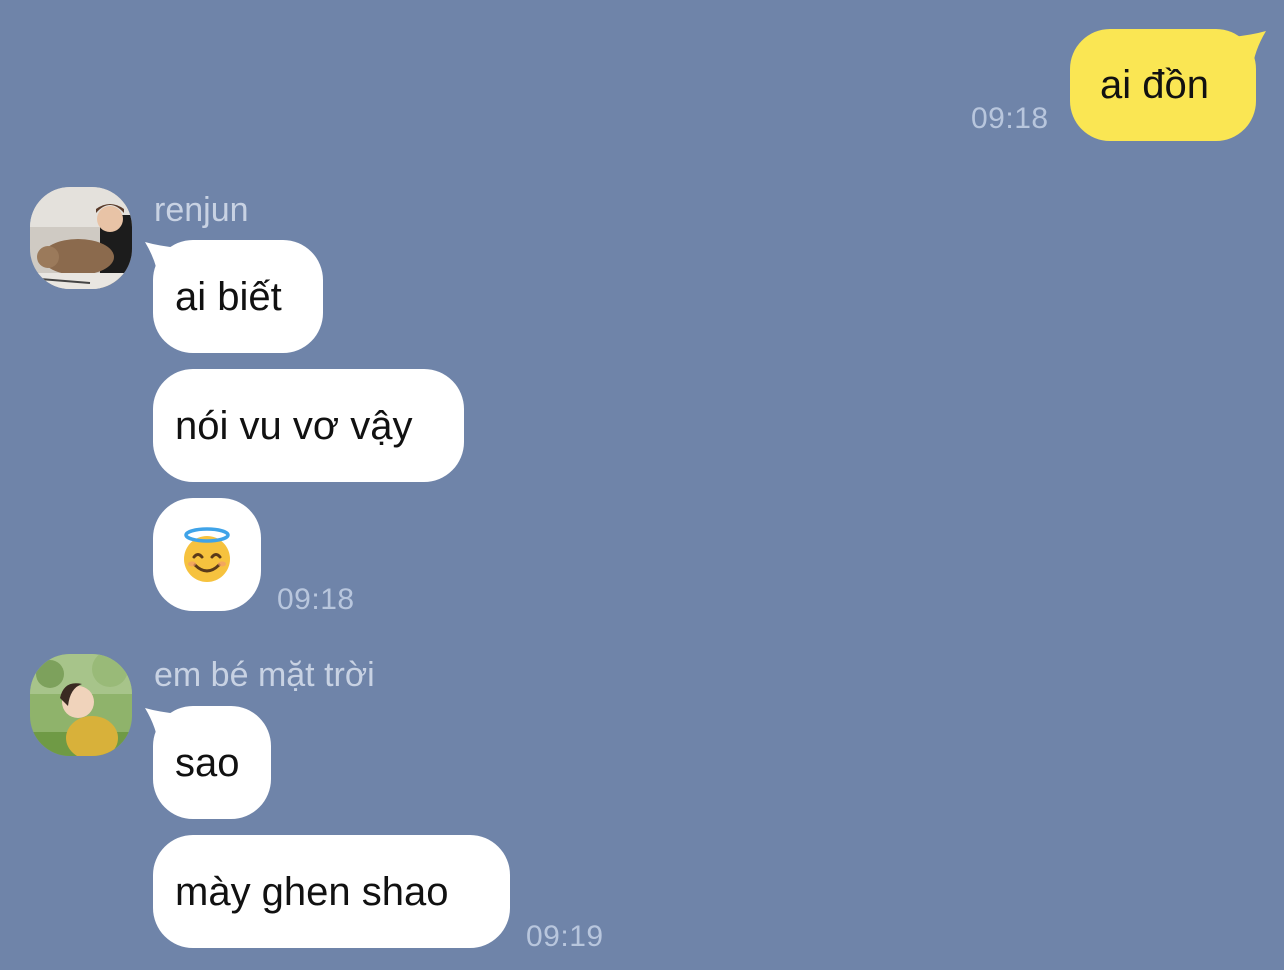 This screenshot has height=970, width=1284. I want to click on smiling-face-with-halo-icon, so click(207, 554).